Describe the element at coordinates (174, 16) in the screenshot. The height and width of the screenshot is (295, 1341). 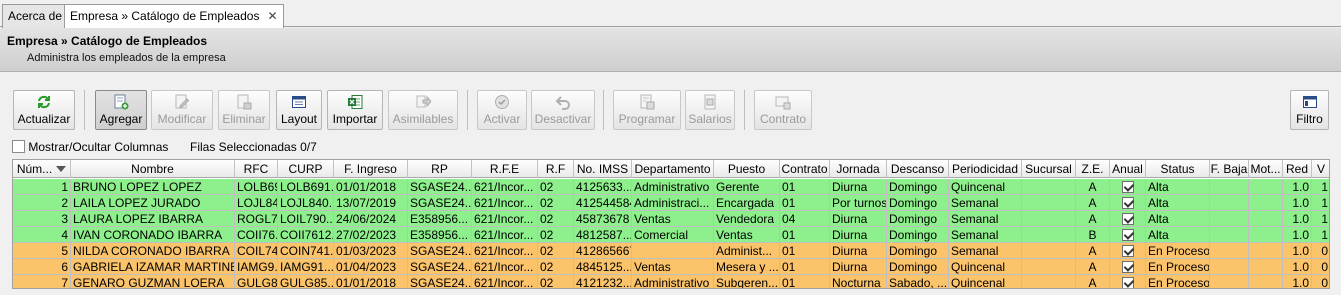
I see `tab-catalogo-empleados: Empresa » Catálogo de Empleados ✕` at that location.